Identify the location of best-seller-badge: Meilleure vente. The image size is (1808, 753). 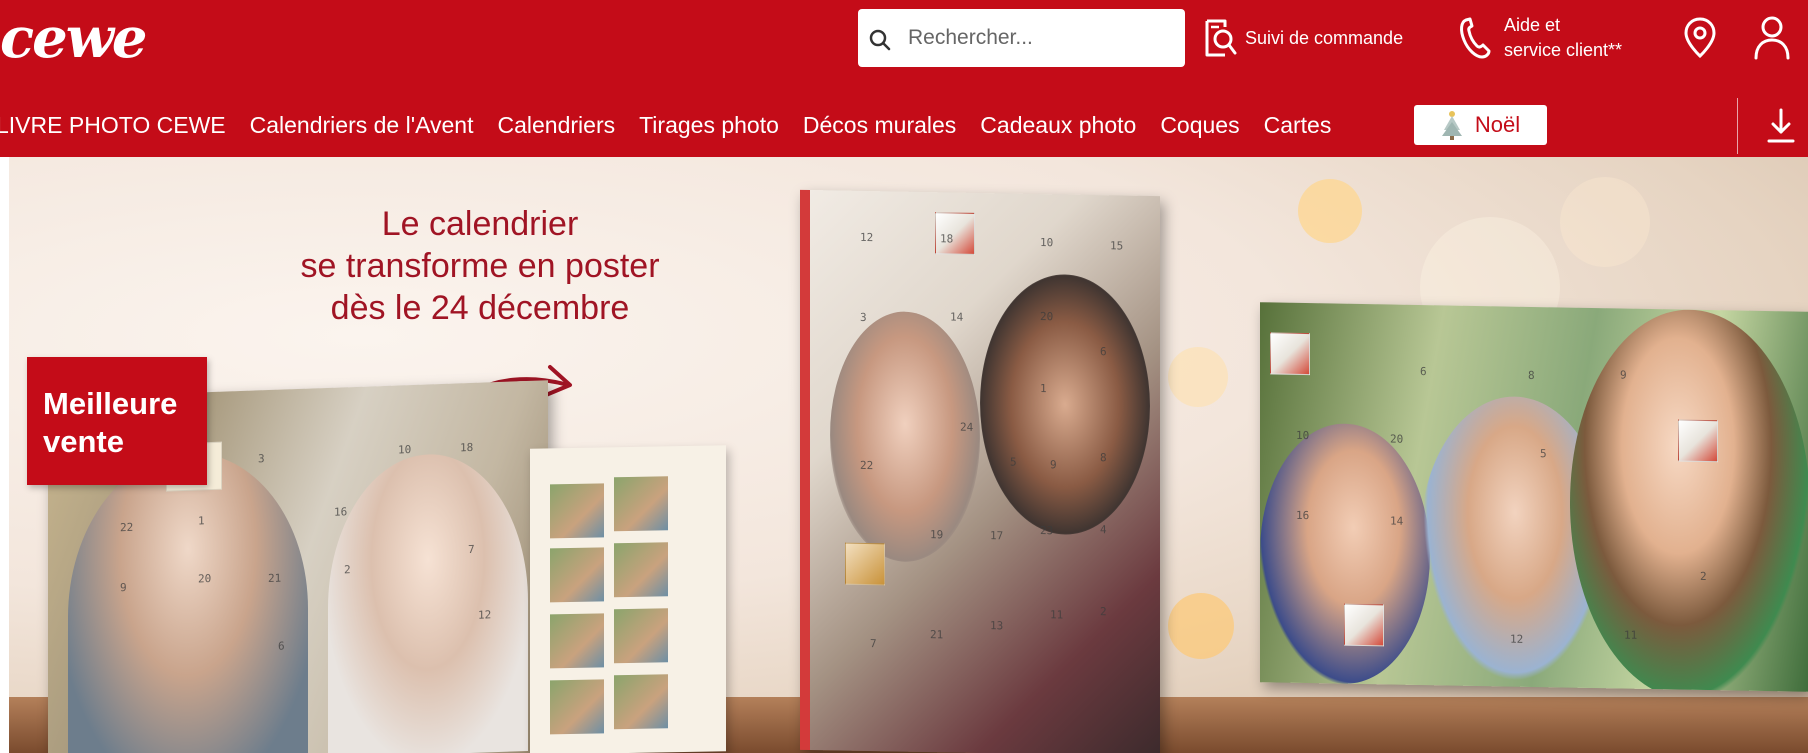
(117, 421).